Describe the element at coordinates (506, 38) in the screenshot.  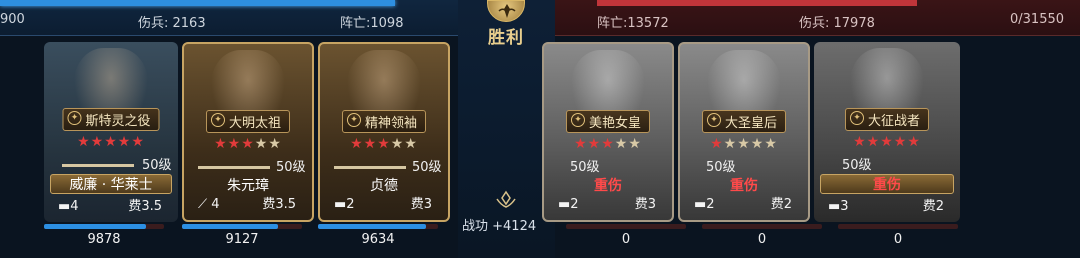
I see `battle-result-label: 胜利` at that location.